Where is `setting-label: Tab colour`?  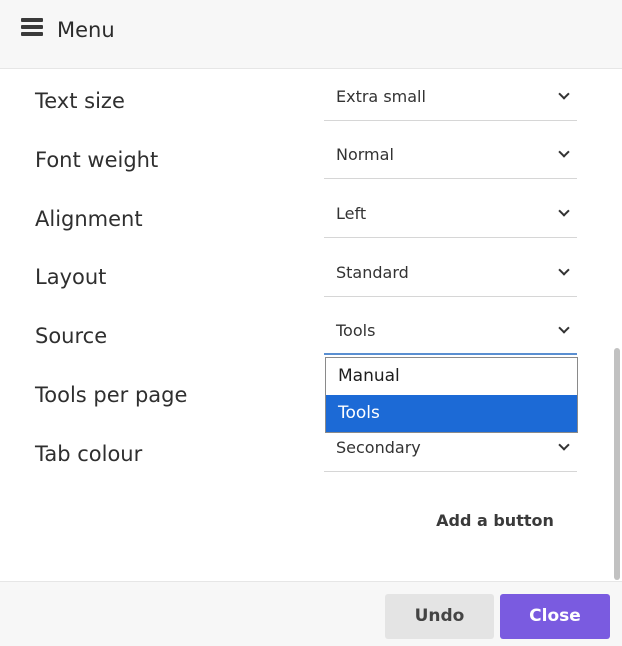 setting-label: Tab colour is located at coordinates (89, 454).